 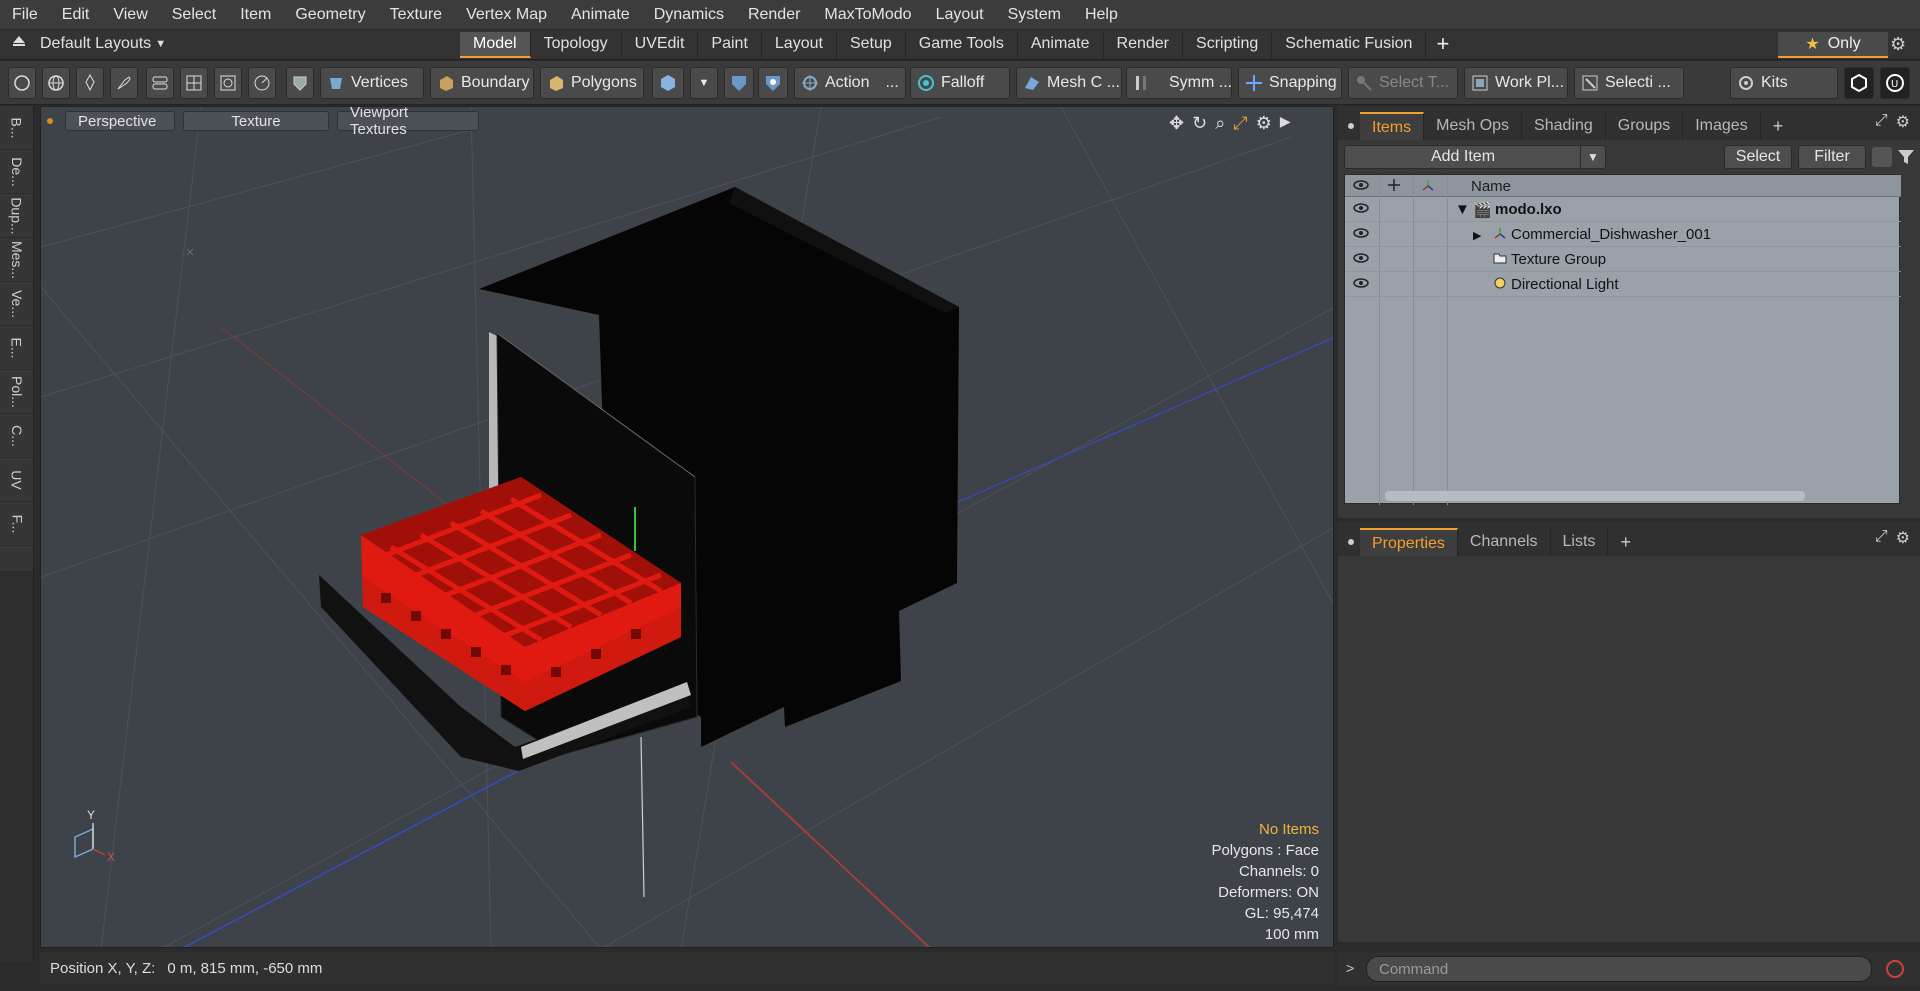 What do you see at coordinates (1285, 123) in the screenshot?
I see `play-icon: ▶` at bounding box center [1285, 123].